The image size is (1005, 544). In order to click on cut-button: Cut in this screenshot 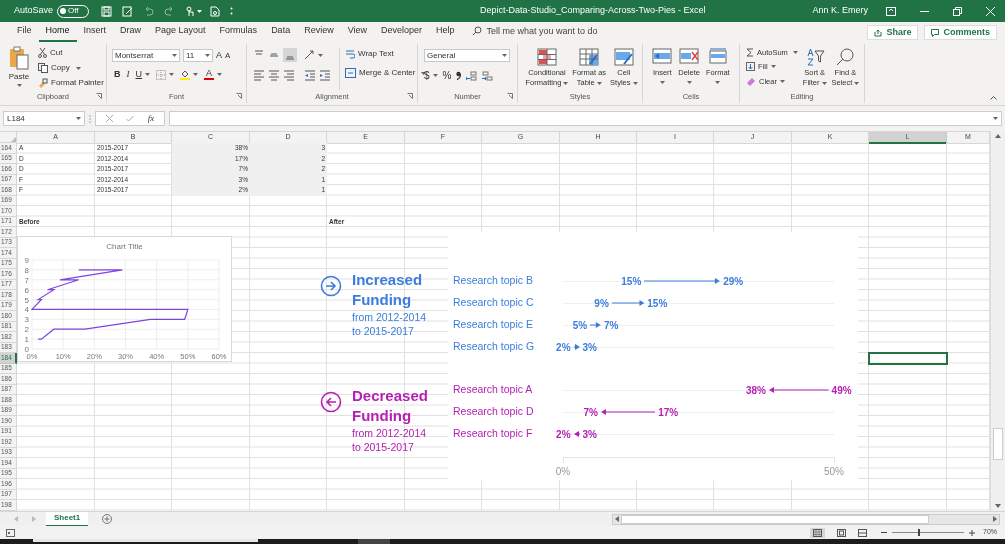, I will do `click(71, 53)`.